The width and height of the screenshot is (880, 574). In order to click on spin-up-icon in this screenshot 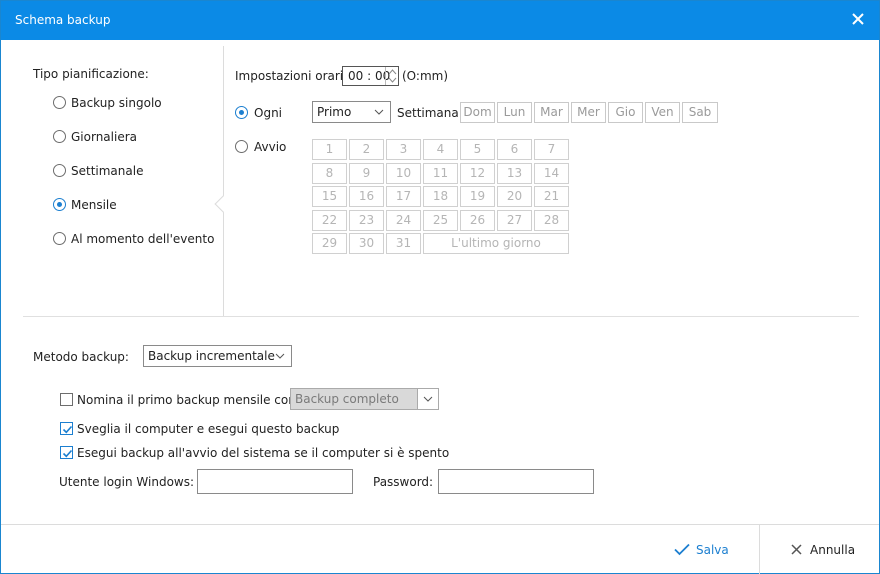, I will do `click(392, 72)`.